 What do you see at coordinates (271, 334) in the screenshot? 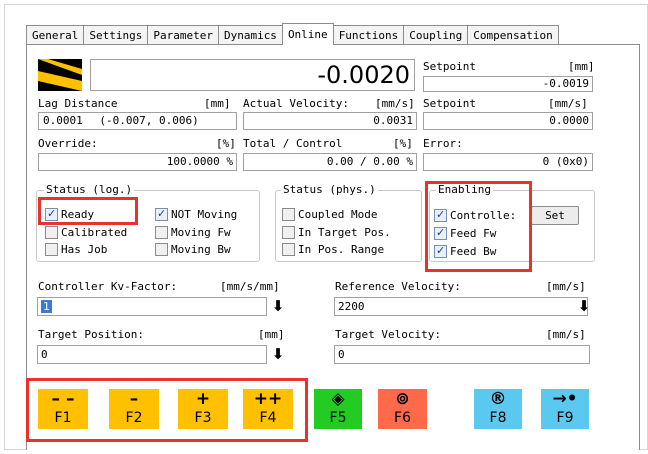
I see `target-position-unit: [mm]` at bounding box center [271, 334].